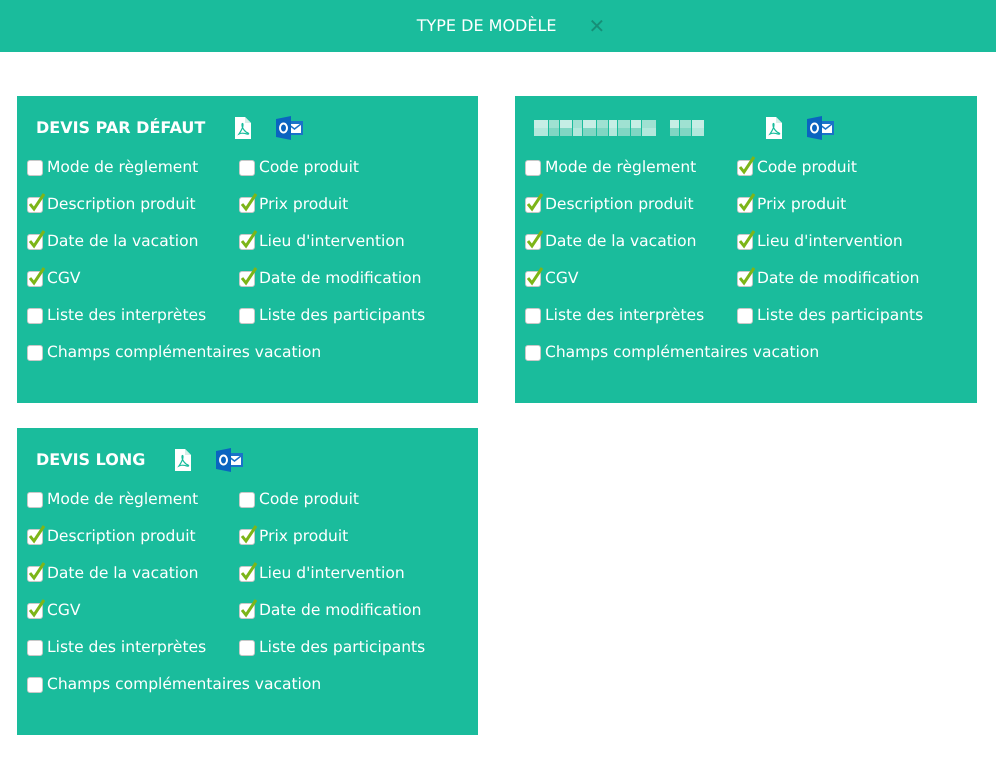 The height and width of the screenshot is (773, 996). I want to click on card-title: DEVIS PAR DÉFAUT, so click(121, 128).